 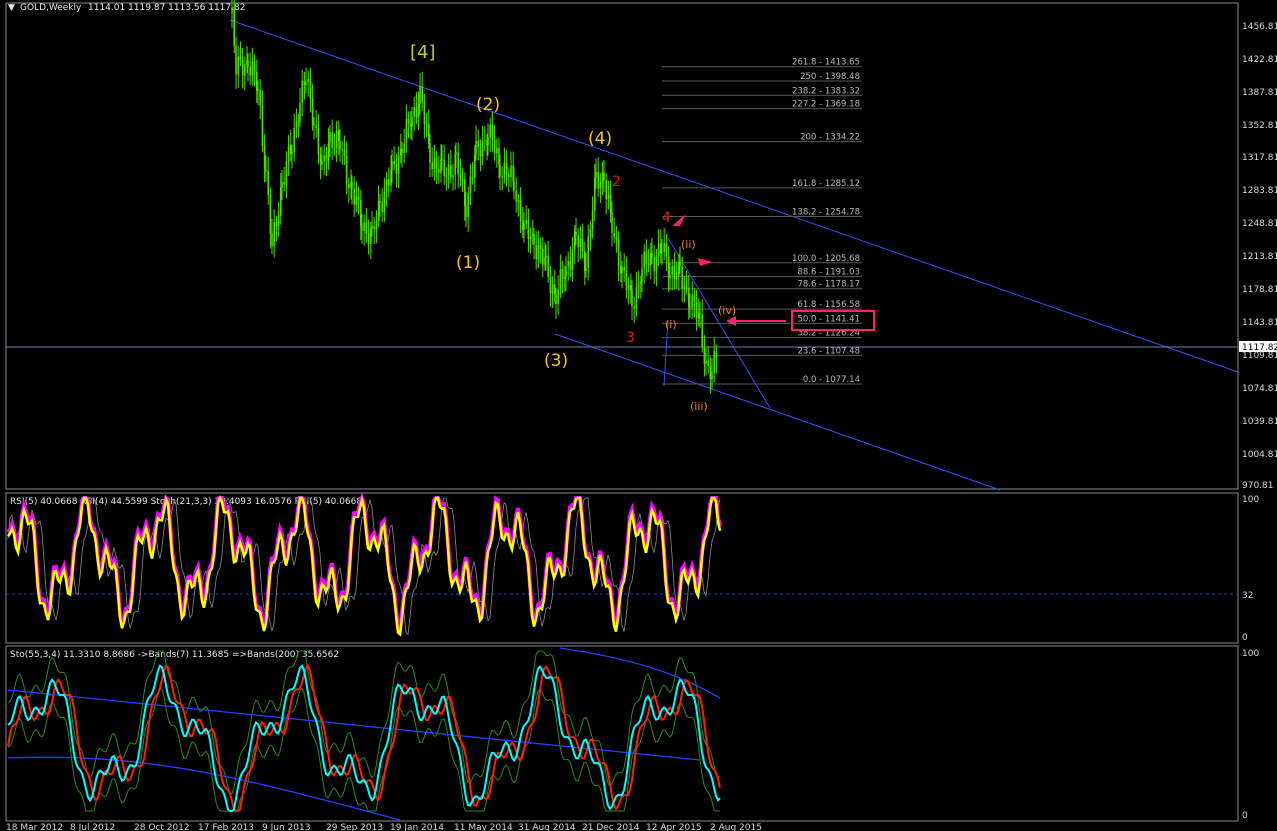 I want to click on sto-tick: 0, so click(x=1245, y=816).